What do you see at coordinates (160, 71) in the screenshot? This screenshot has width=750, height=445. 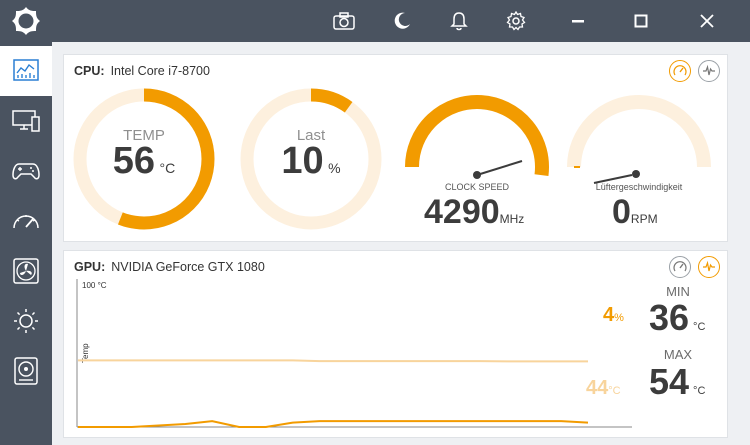 I see `cpu-model: Intel Core i7-8700` at bounding box center [160, 71].